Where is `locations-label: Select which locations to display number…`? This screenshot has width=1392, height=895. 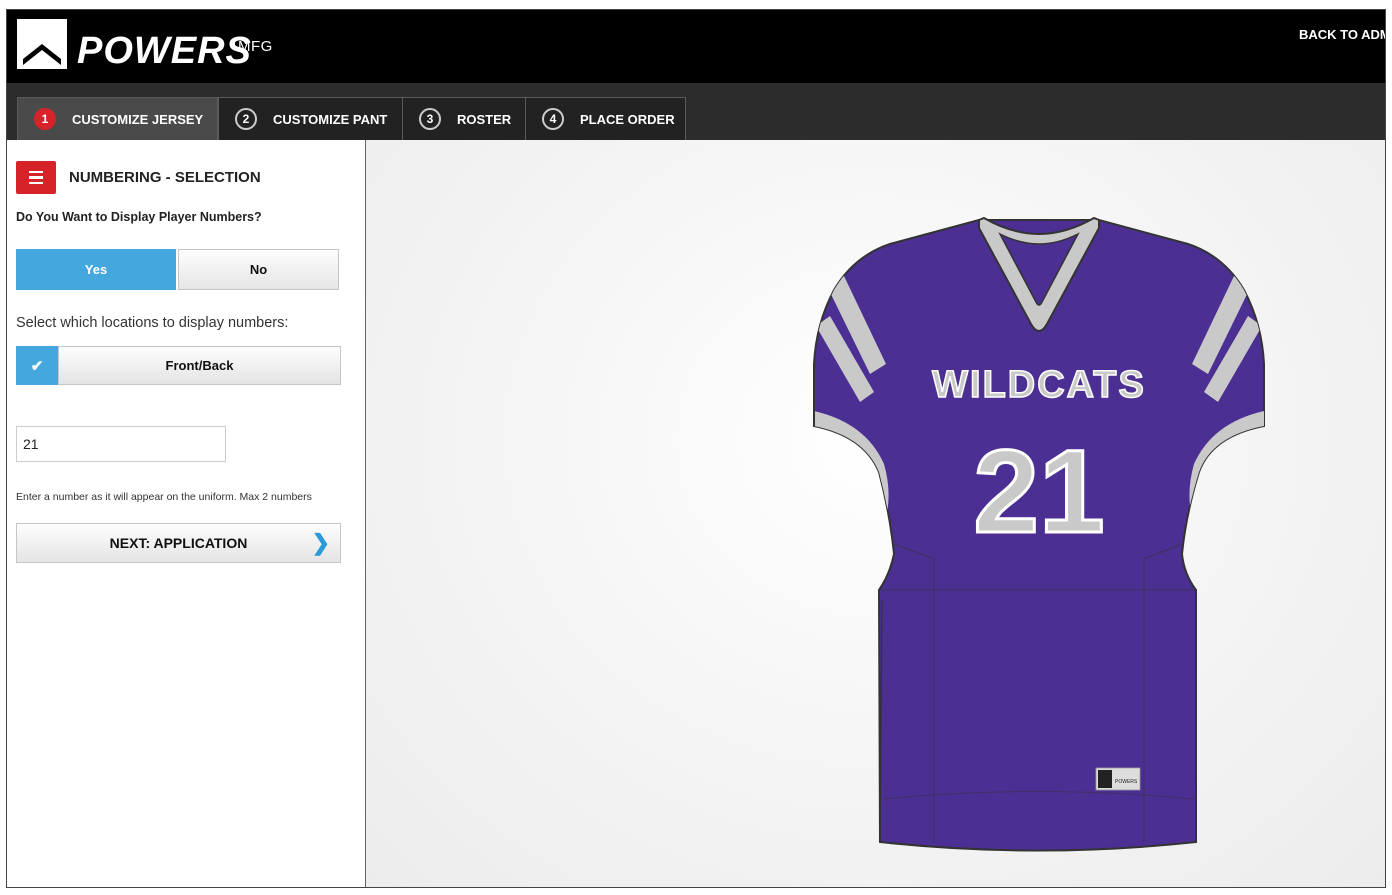 locations-label: Select which locations to display number… is located at coordinates (152, 323).